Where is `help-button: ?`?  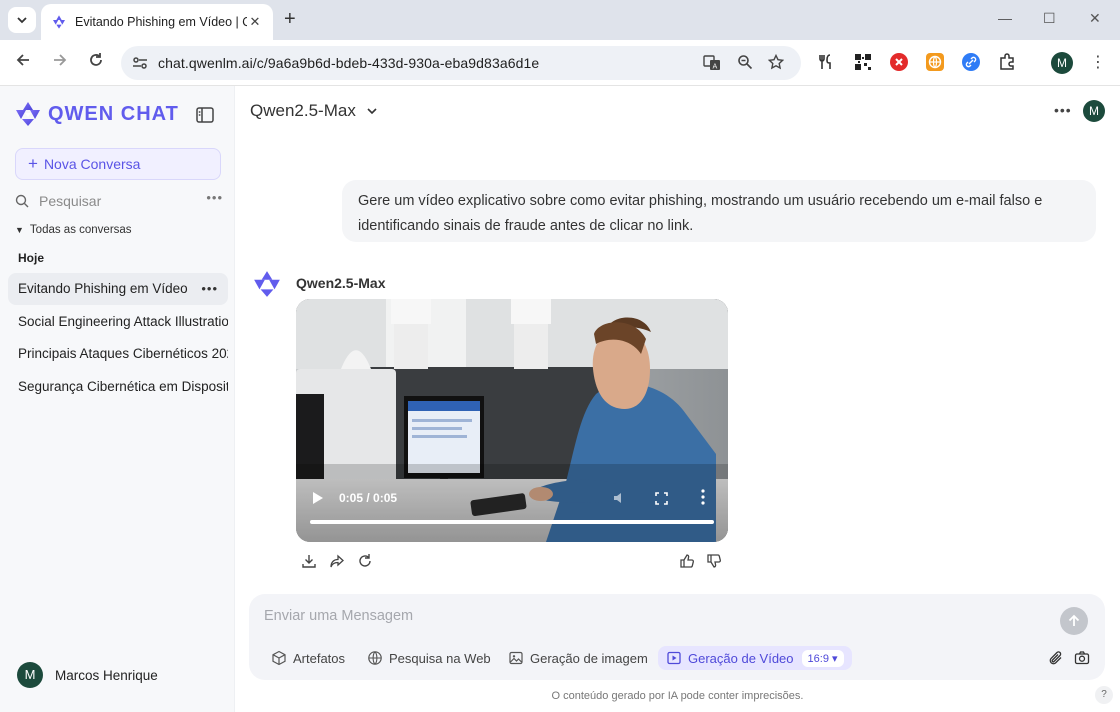
help-button: ? is located at coordinates (1104, 695).